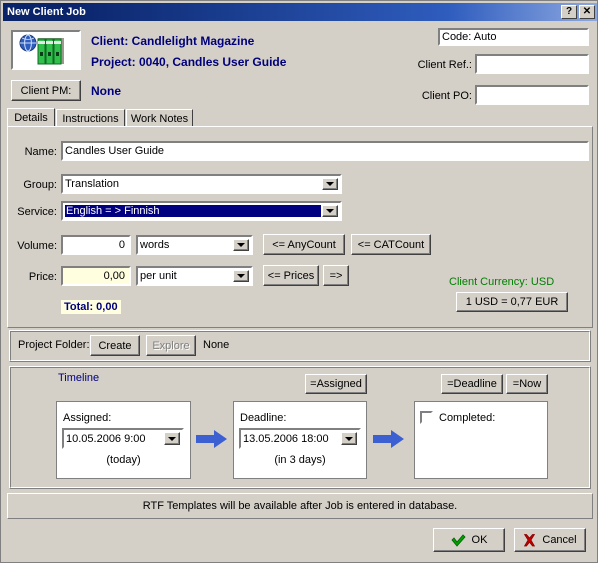 The height and width of the screenshot is (563, 598). Describe the element at coordinates (426, 417) in the screenshot. I see `completed-checkbox` at that location.